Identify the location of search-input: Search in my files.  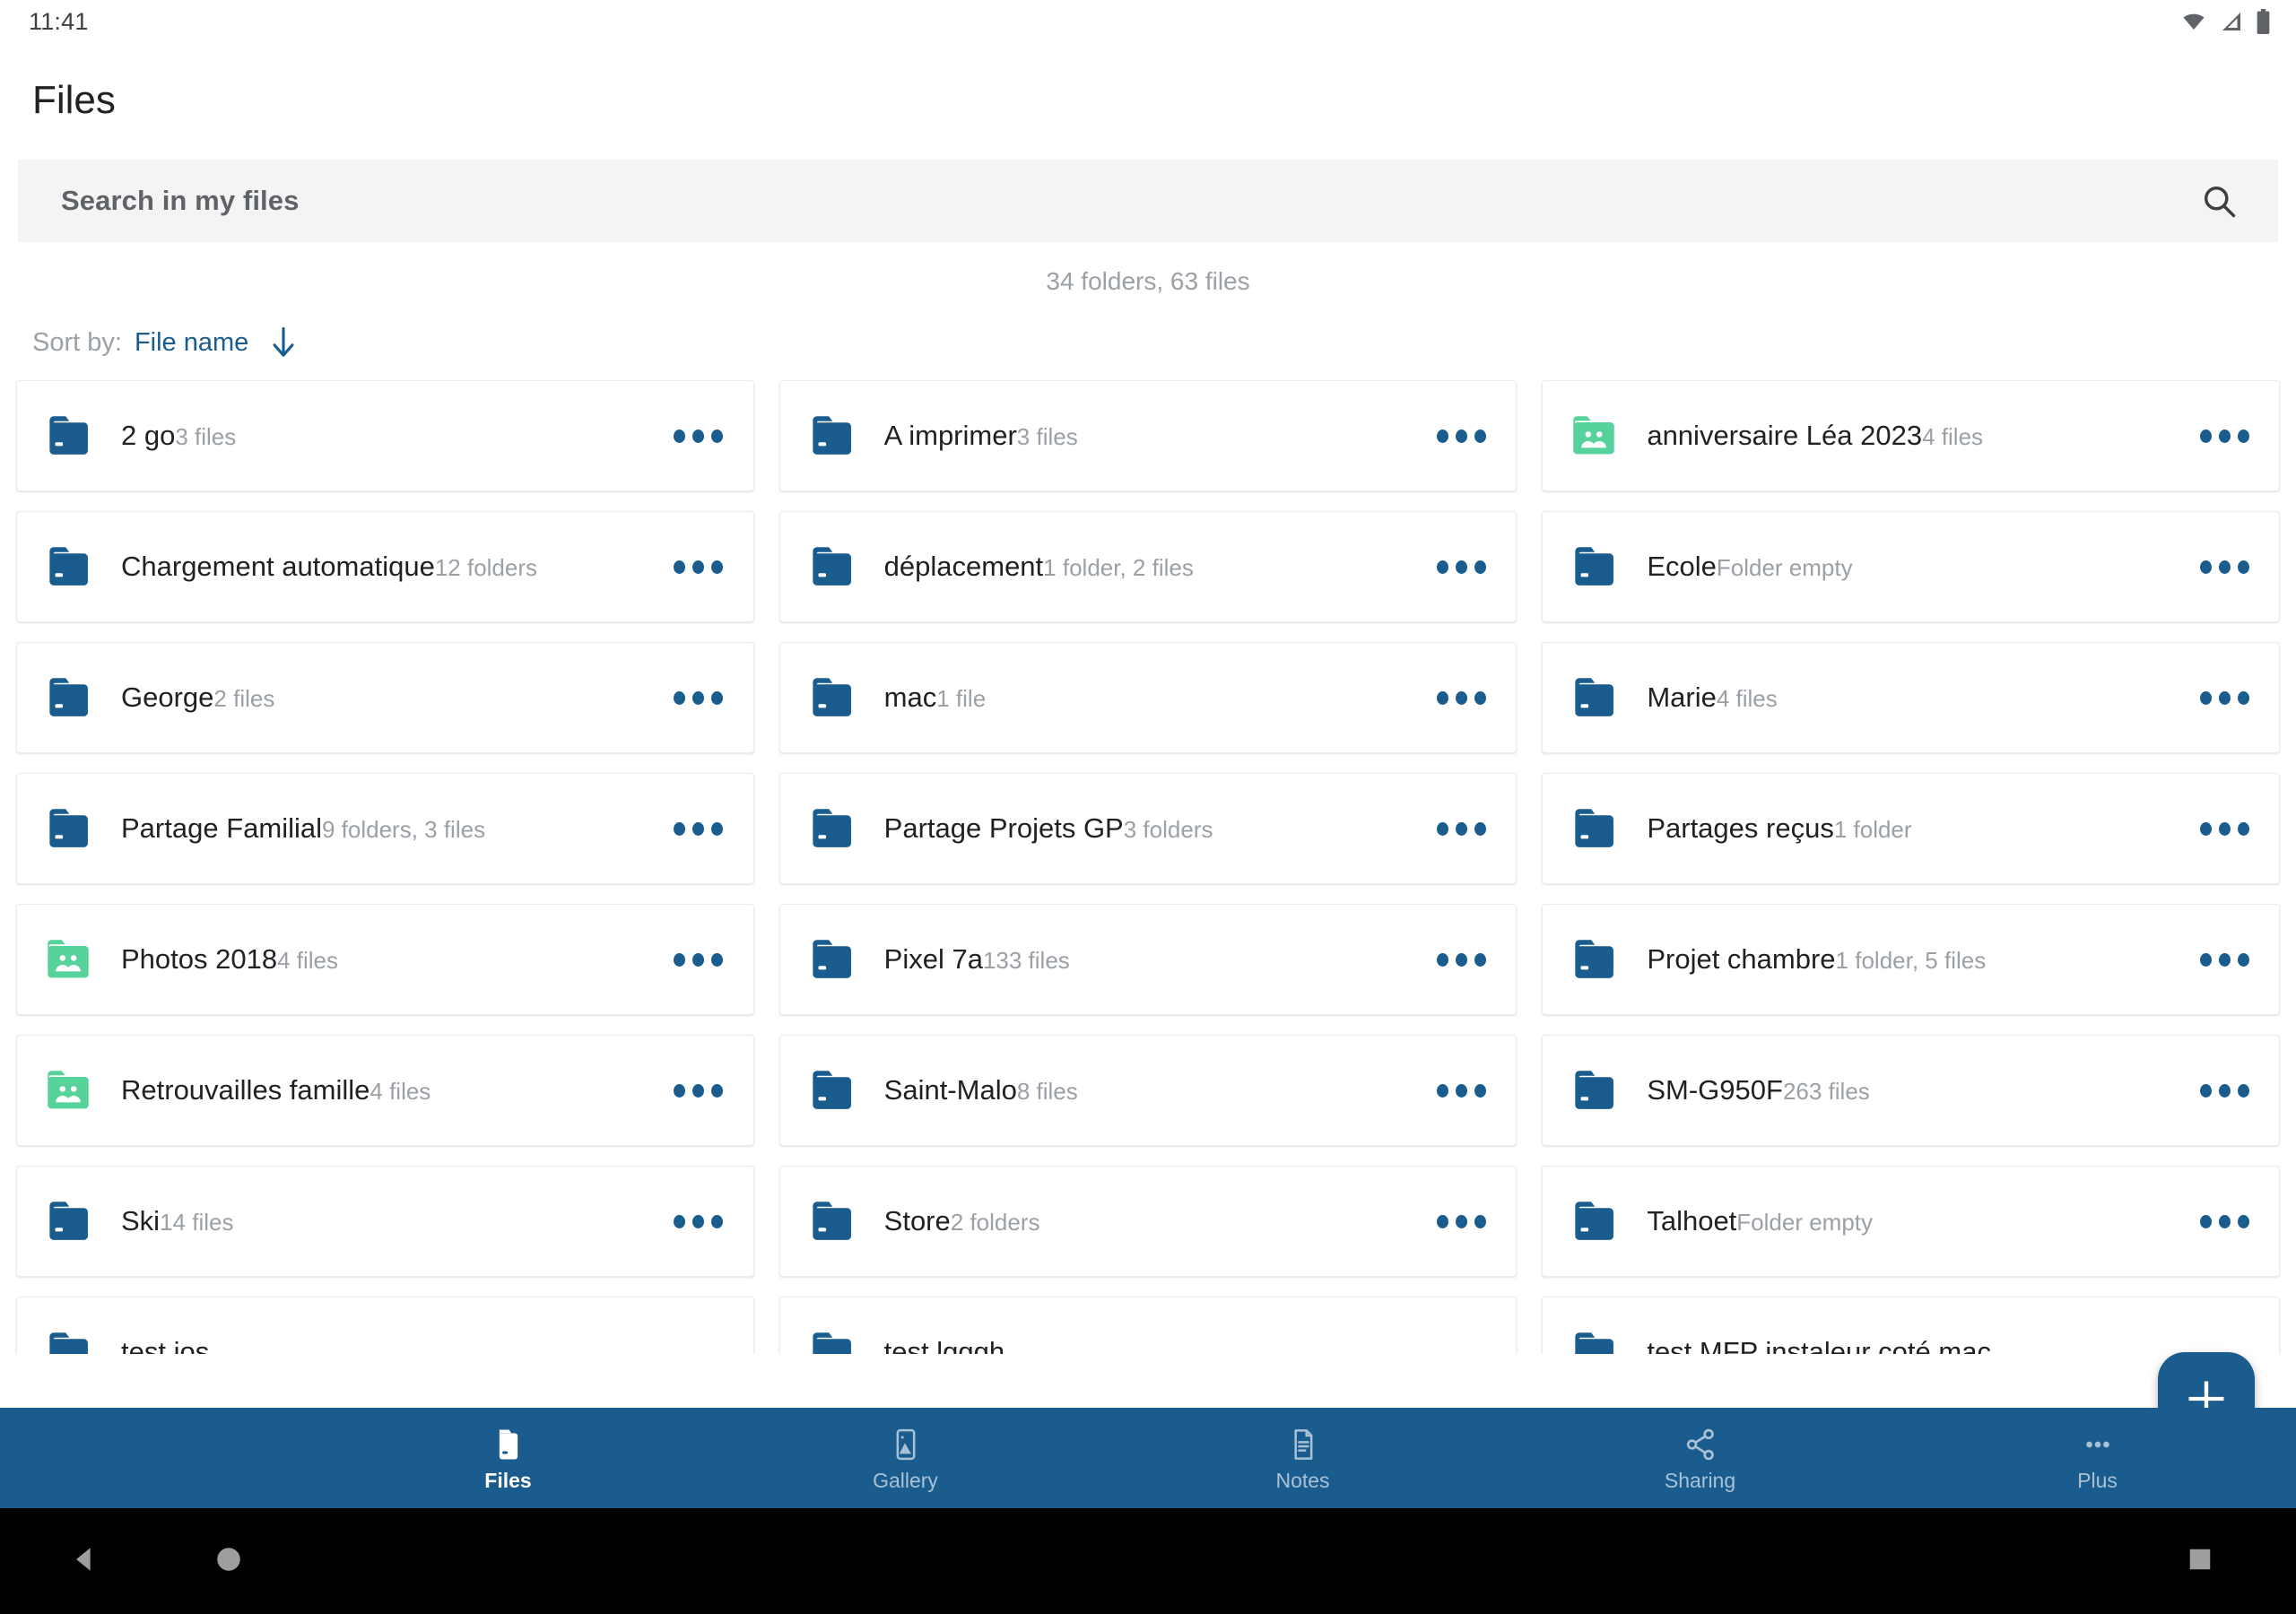
(1148, 201).